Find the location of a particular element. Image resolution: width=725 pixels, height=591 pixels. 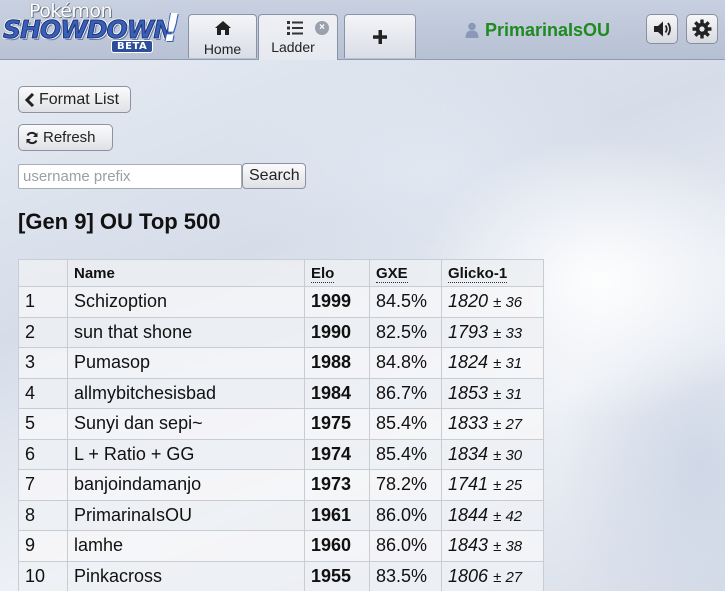

elo-cell: 1961 is located at coordinates (337, 515).